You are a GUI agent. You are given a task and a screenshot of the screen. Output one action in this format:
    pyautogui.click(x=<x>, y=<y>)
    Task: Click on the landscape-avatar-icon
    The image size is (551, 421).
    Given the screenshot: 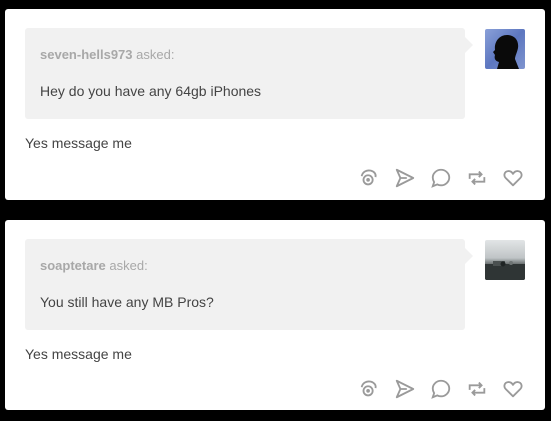 What is the action you would take?
    pyautogui.click(x=505, y=270)
    